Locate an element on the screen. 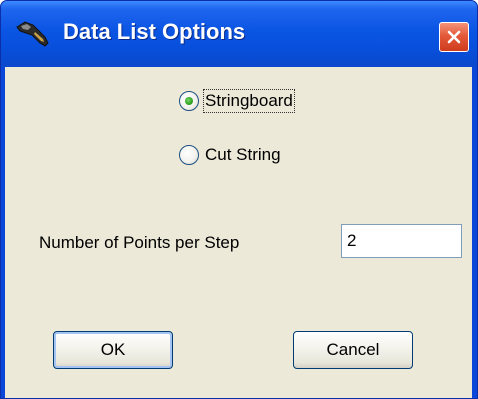  radio-button-stringboard is located at coordinates (189, 101).